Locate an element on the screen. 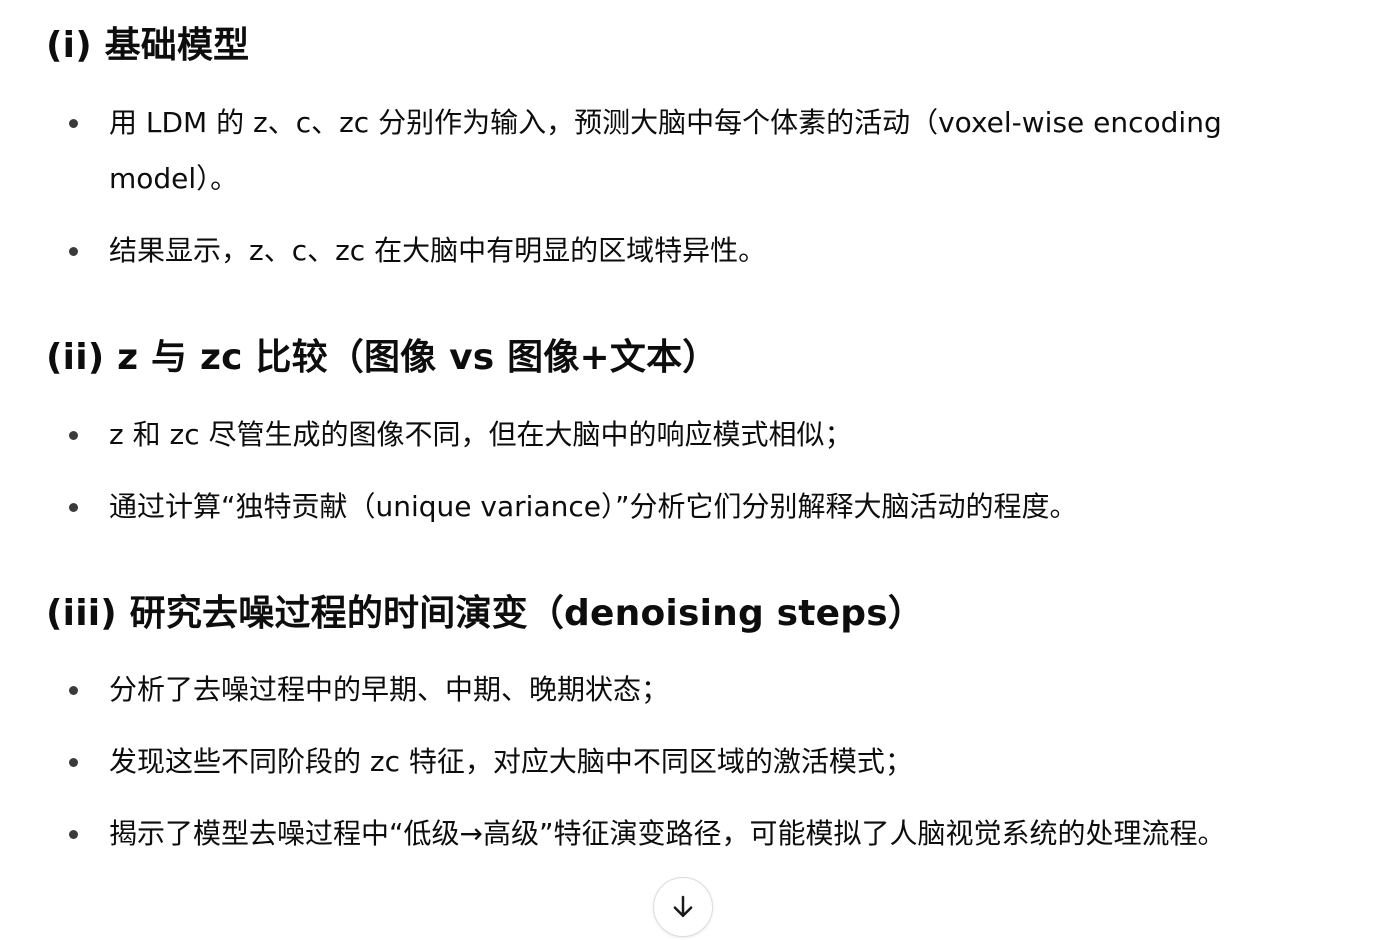  section-heading: (iii) 研究去噪过程的时间演变（denoising steps） is located at coordinates (485, 613).